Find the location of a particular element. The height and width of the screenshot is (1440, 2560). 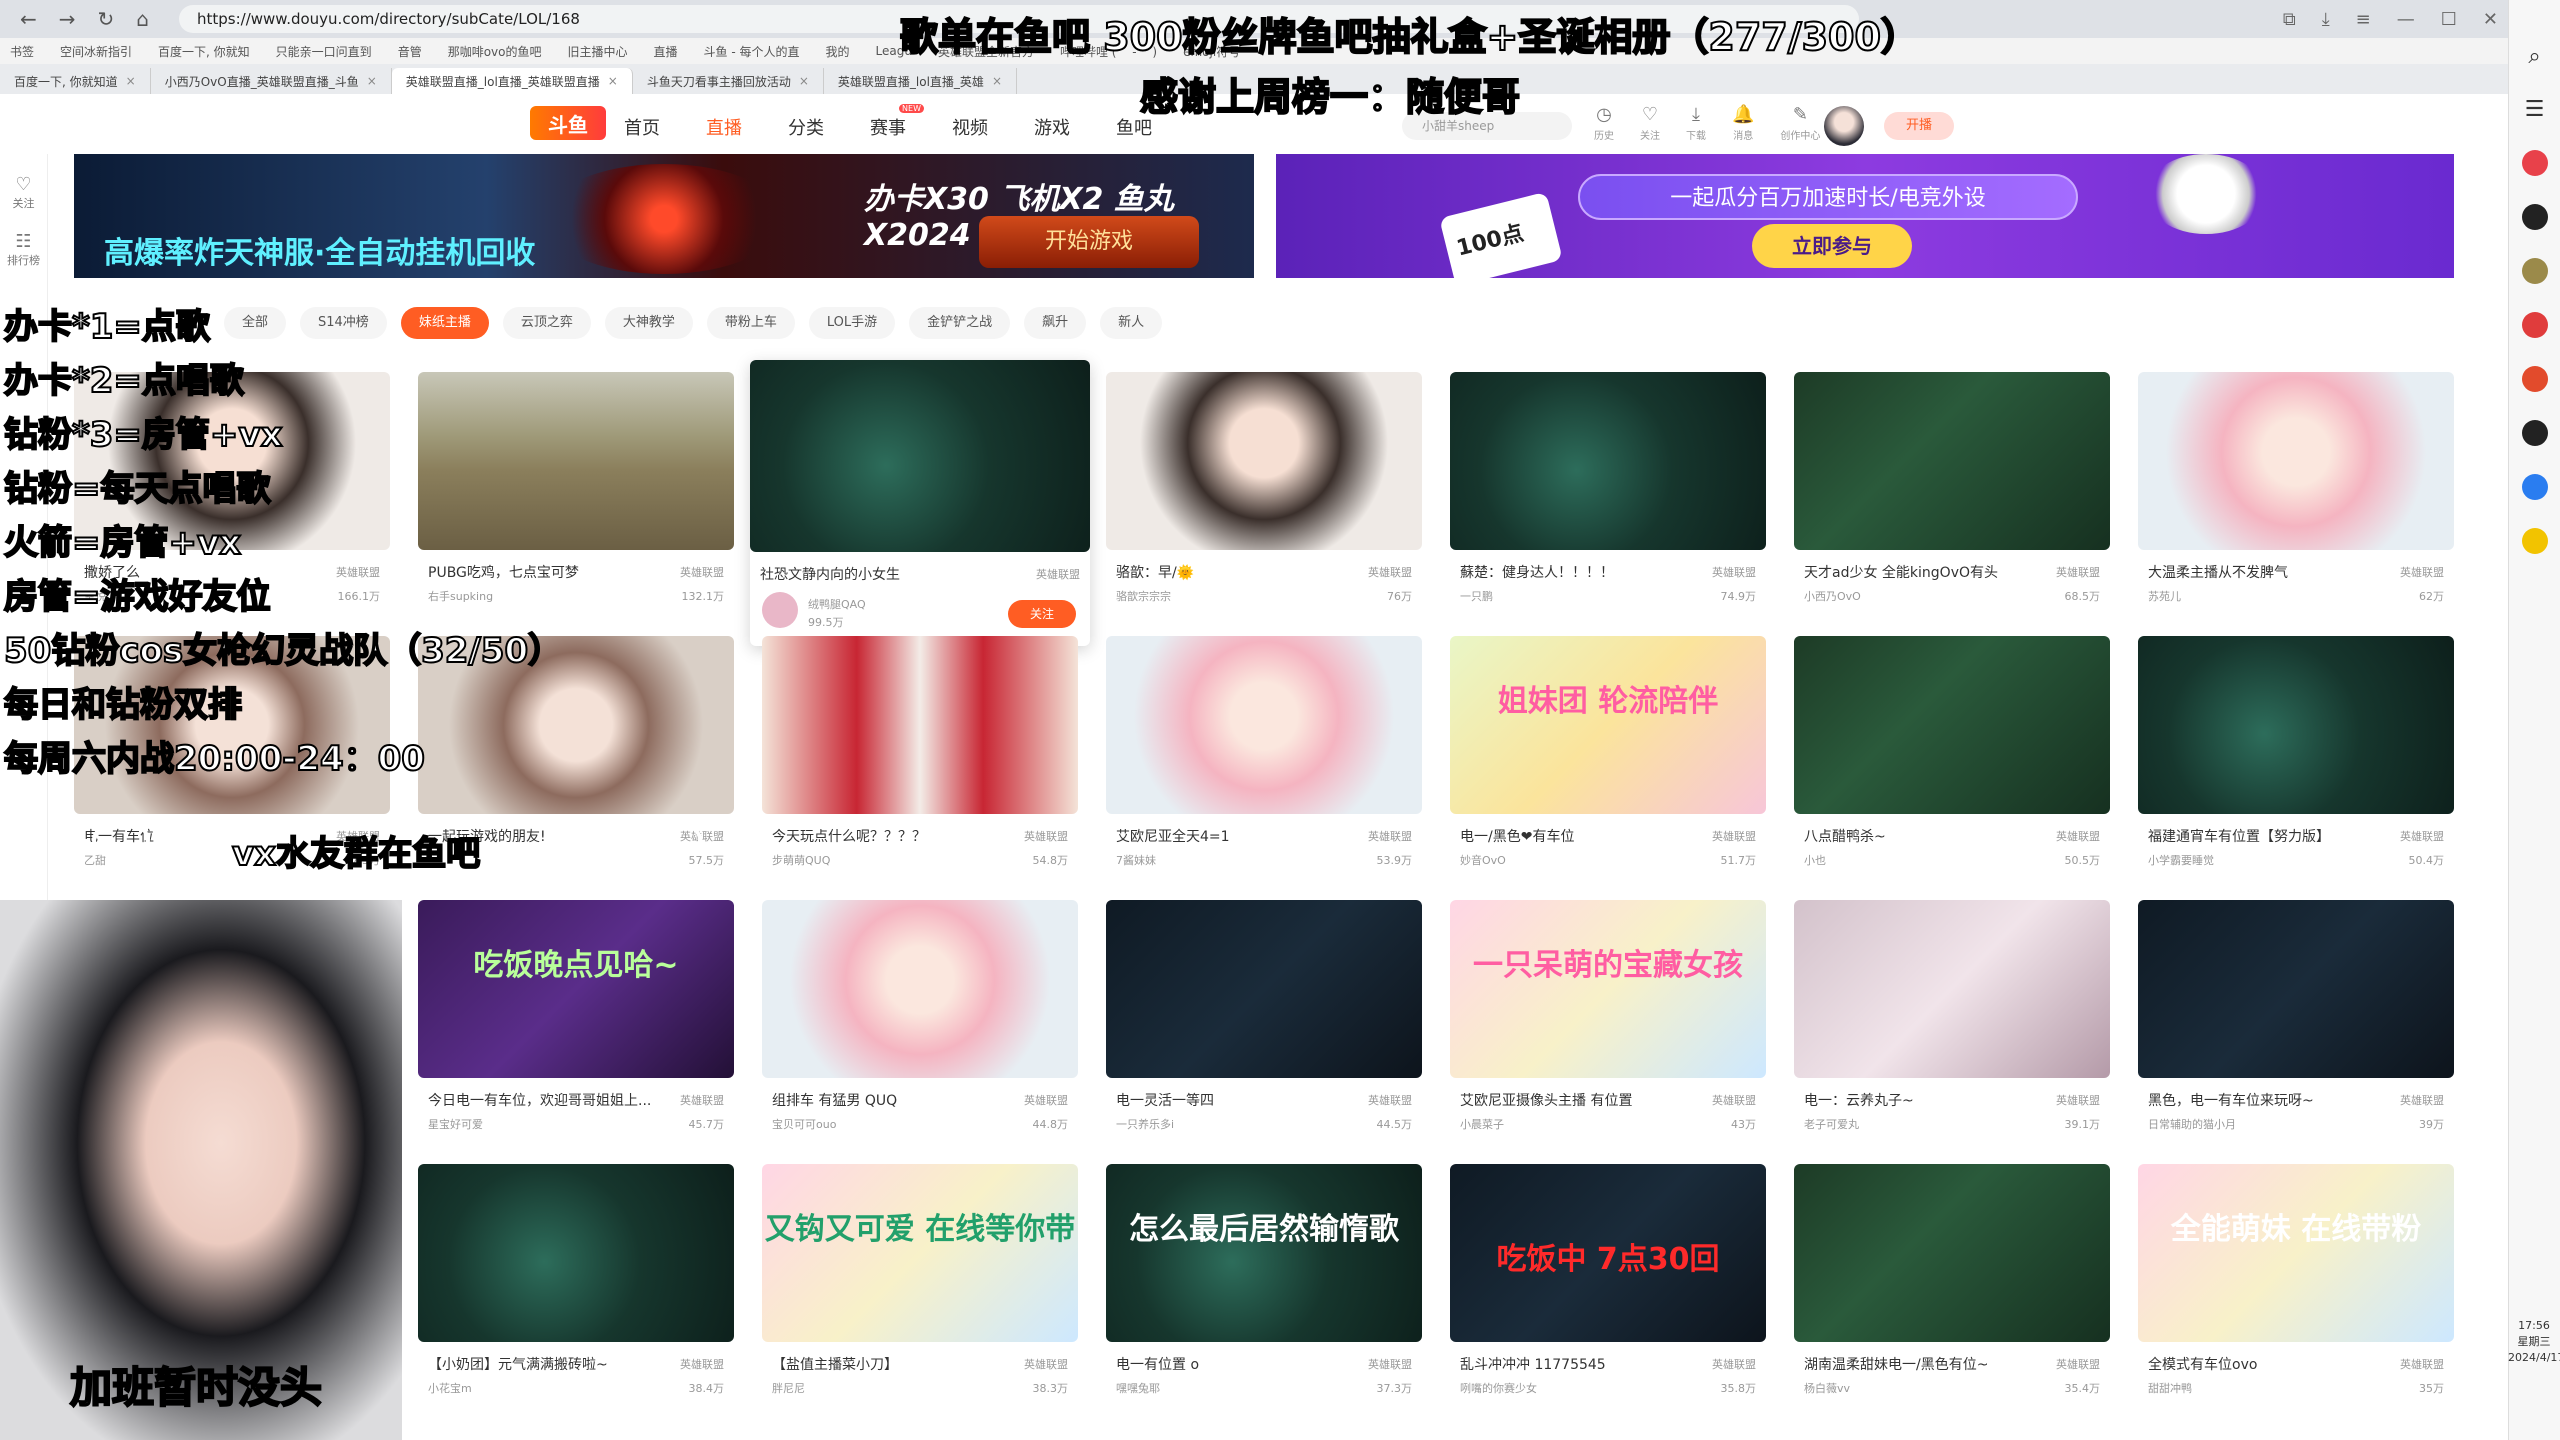

menu-item: 赛事 is located at coordinates (897, 122).